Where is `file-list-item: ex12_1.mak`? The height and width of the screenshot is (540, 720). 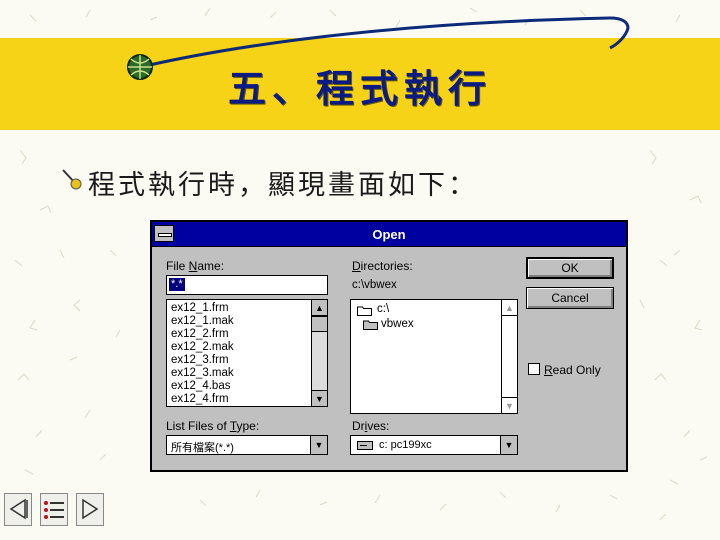 file-list-item: ex12_1.mak is located at coordinates (247, 321).